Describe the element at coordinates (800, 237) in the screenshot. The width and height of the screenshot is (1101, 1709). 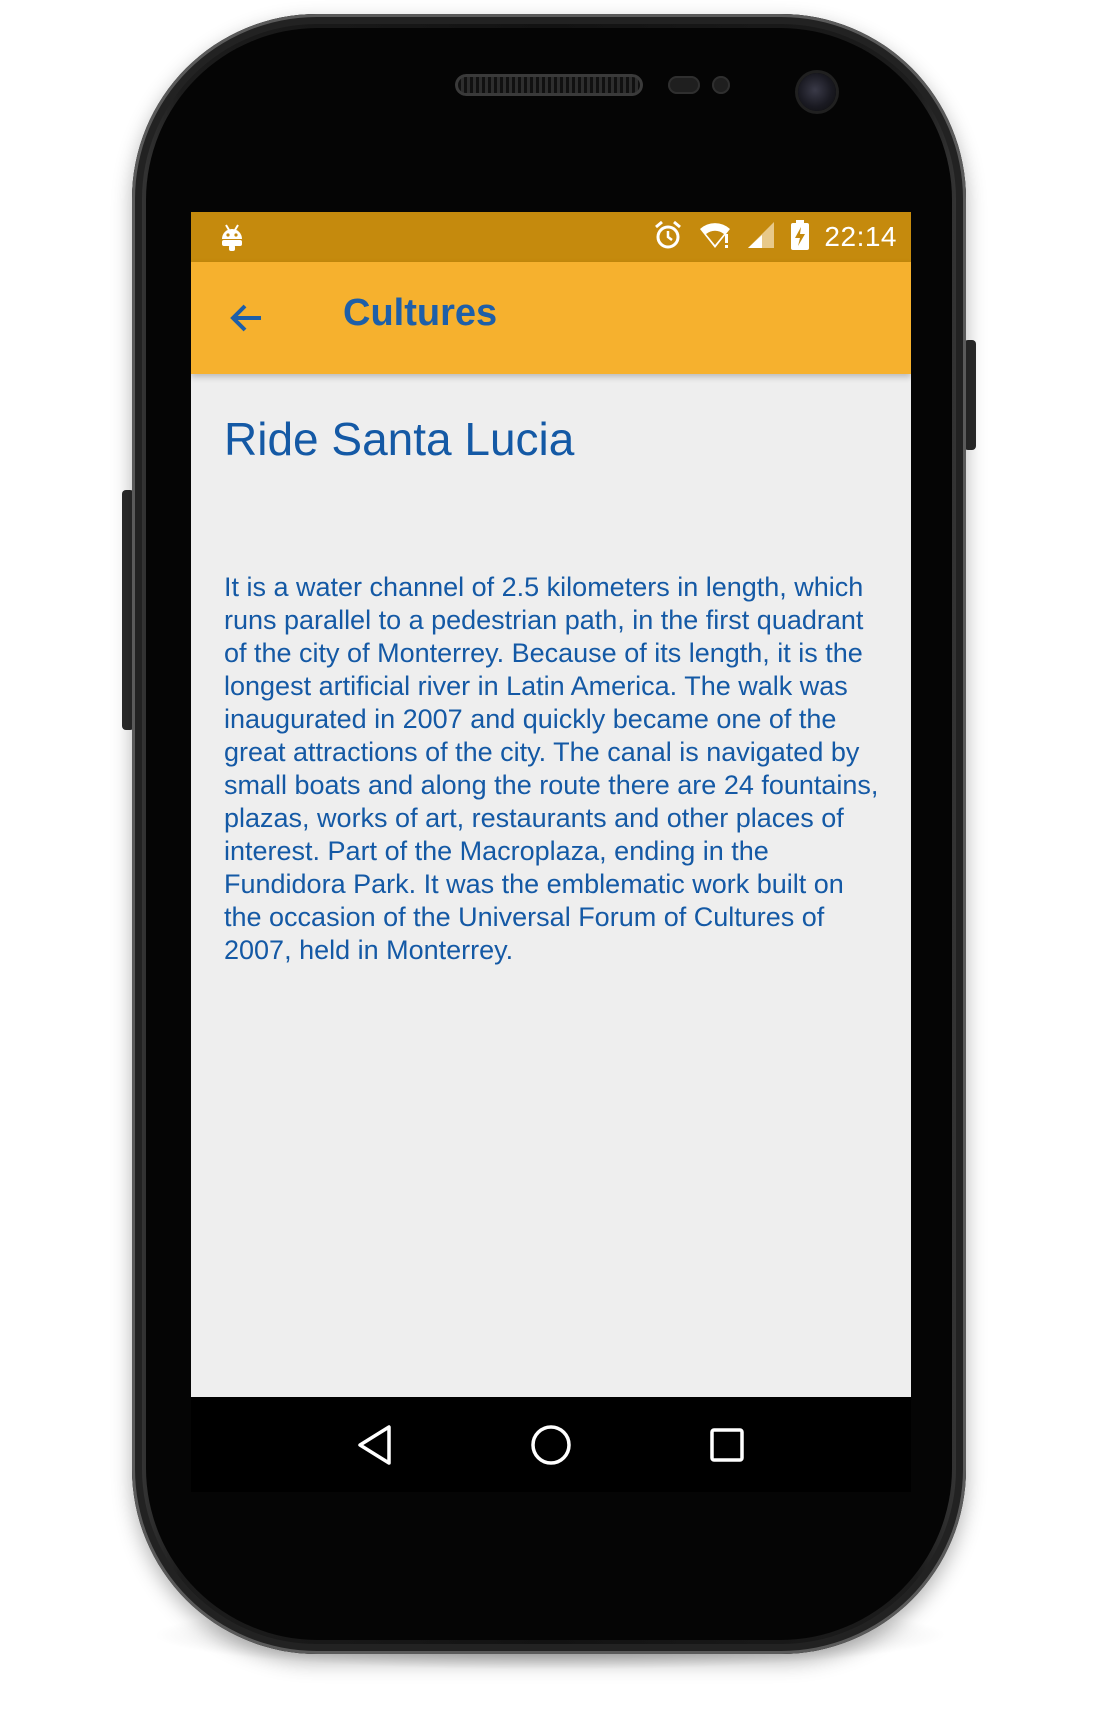
I see `battery-charging-icon` at that location.